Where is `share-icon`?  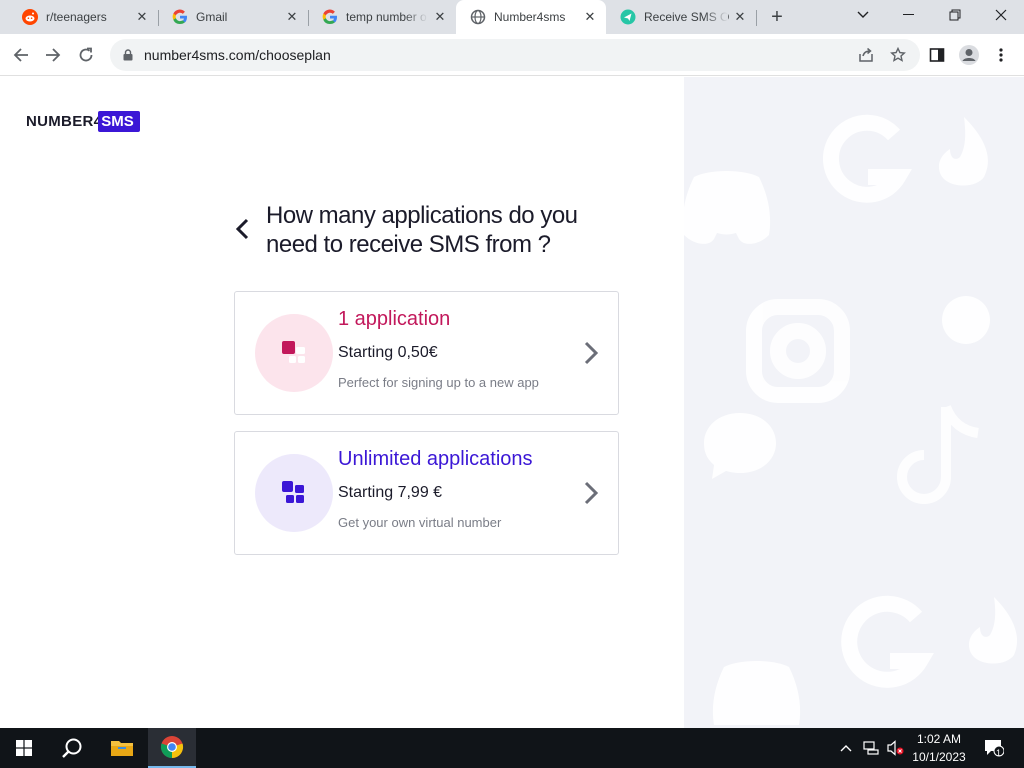 share-icon is located at coordinates (866, 55).